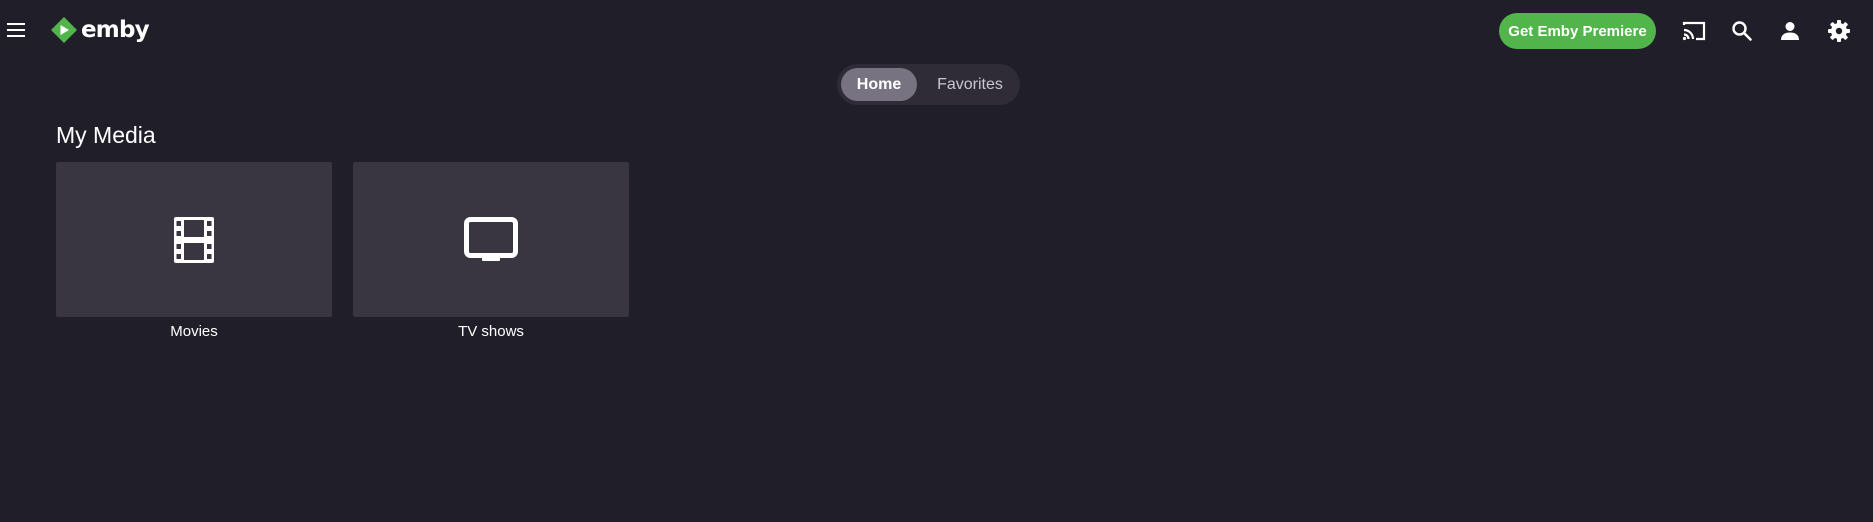 The height and width of the screenshot is (522, 1873). Describe the element at coordinates (970, 84) in the screenshot. I see `tab-favorites: Favorites` at that location.